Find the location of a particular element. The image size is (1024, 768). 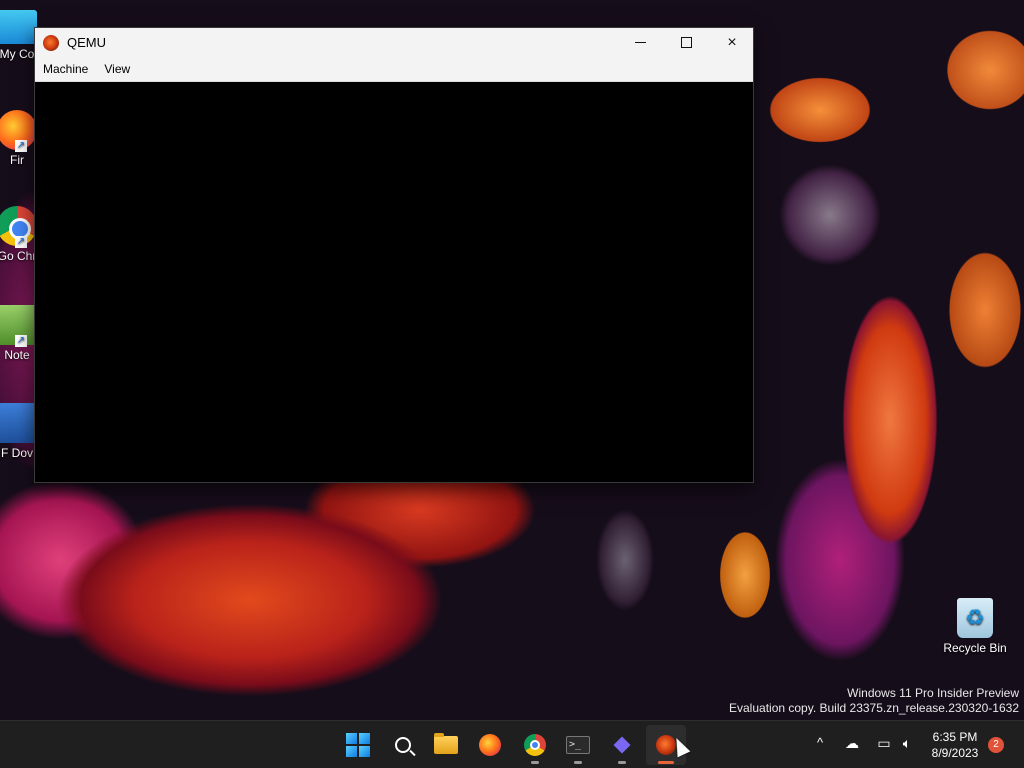

desktop-icon-label: My Co is located at coordinates (17, 54).